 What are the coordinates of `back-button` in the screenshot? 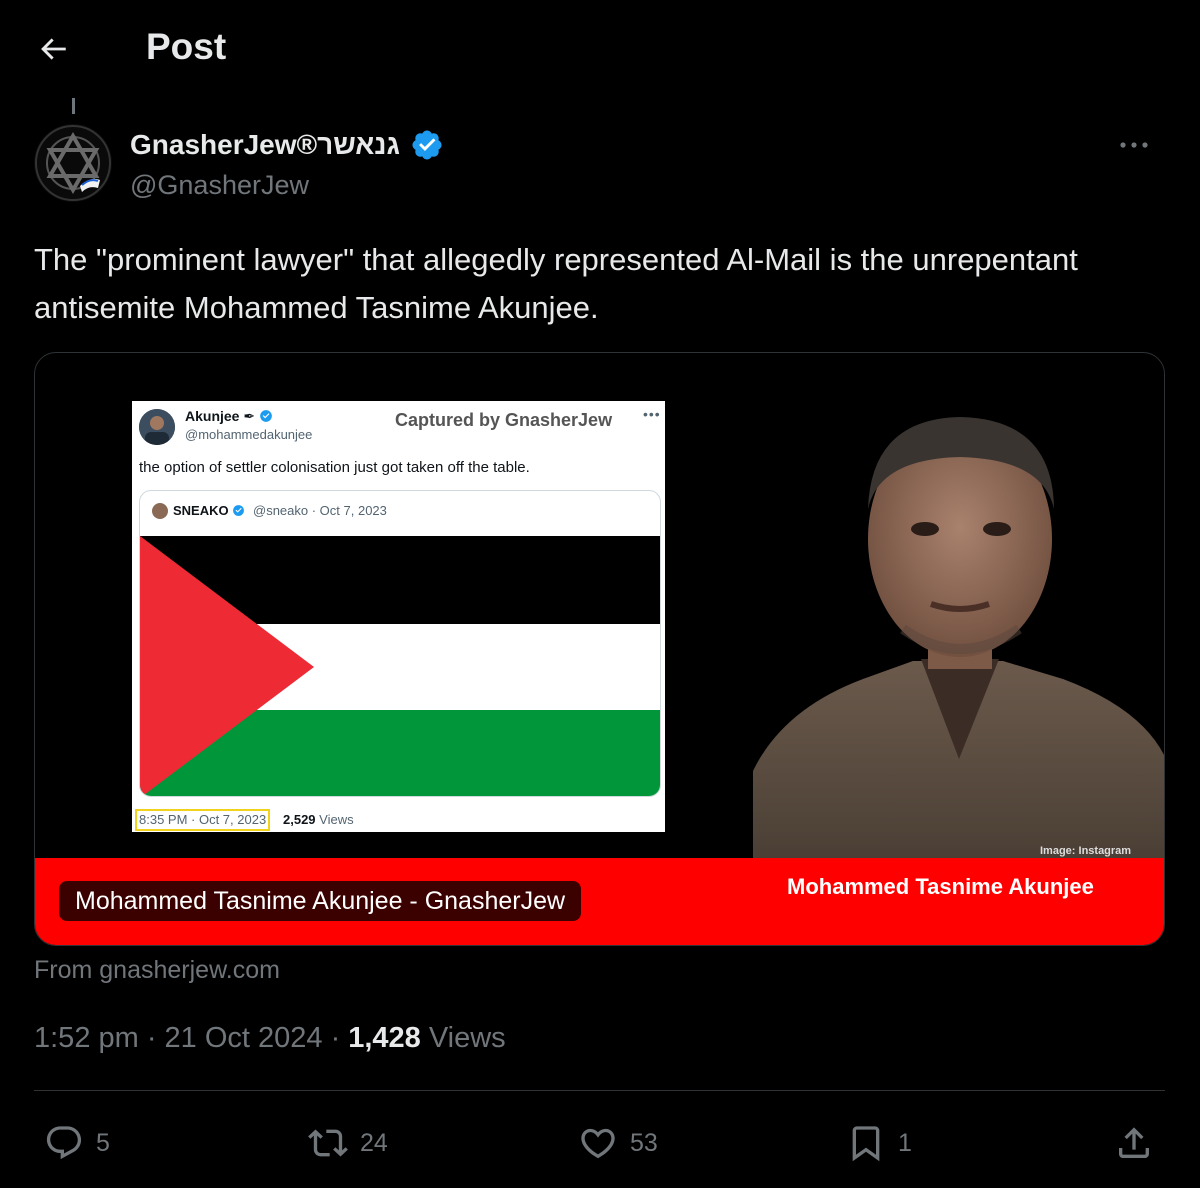 It's located at (53, 49).